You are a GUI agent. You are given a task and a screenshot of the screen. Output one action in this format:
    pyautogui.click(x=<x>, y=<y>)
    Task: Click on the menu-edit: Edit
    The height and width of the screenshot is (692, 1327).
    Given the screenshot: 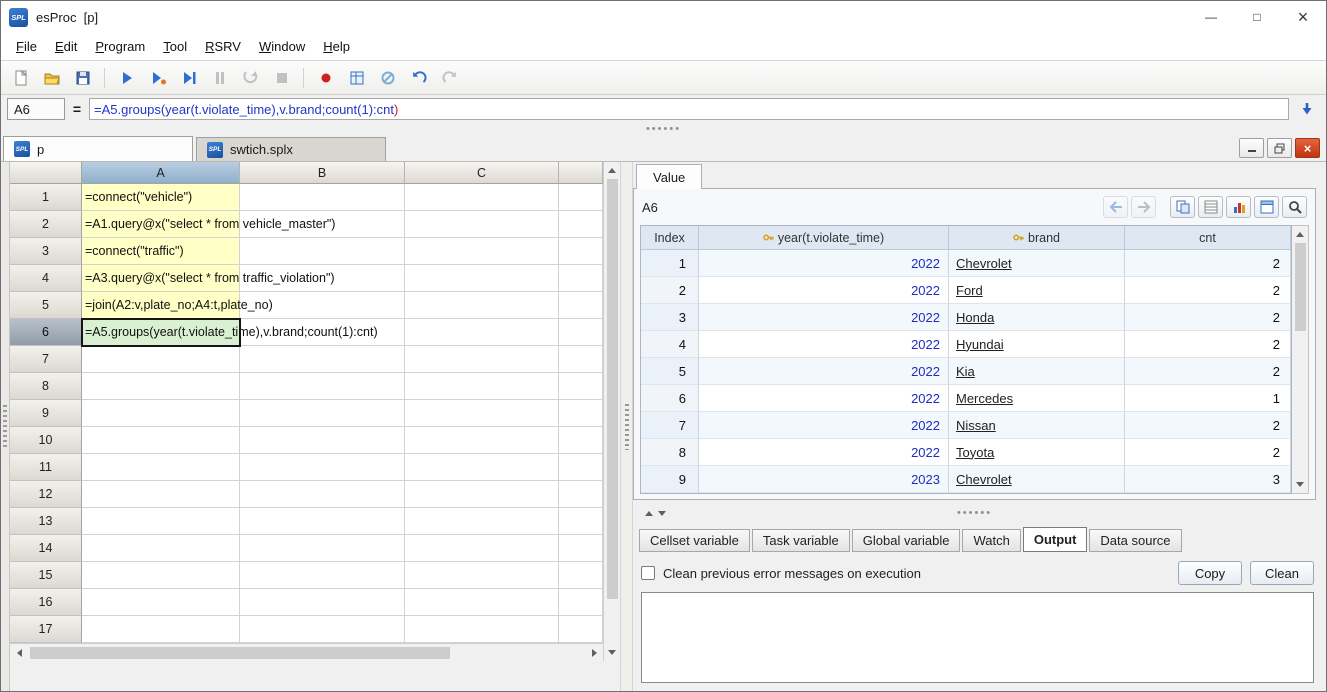 What is the action you would take?
    pyautogui.click(x=66, y=46)
    